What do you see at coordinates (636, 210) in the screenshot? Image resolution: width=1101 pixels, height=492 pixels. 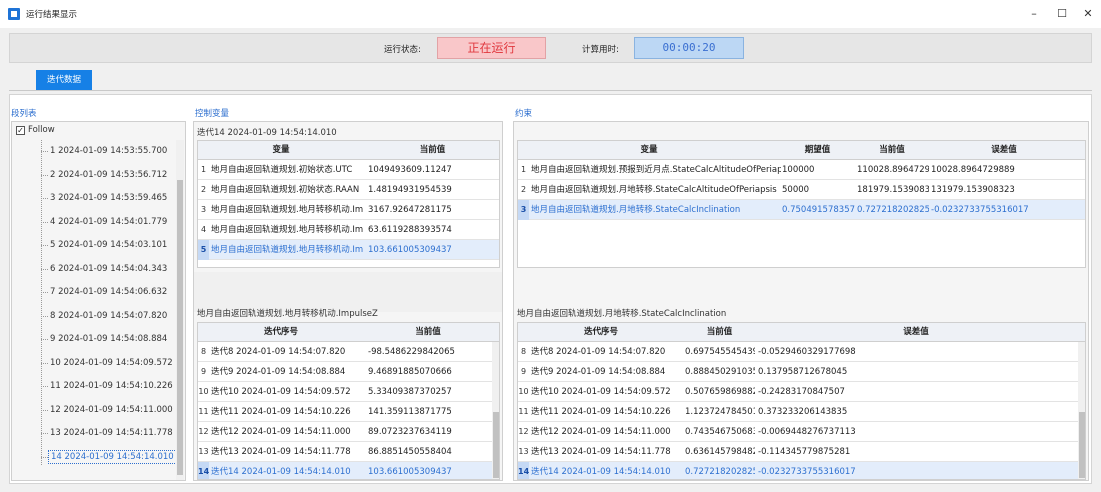 I see `cell-c-variable: 地月自由返回轨道规划.月地转移.StateCalcInclination` at bounding box center [636, 210].